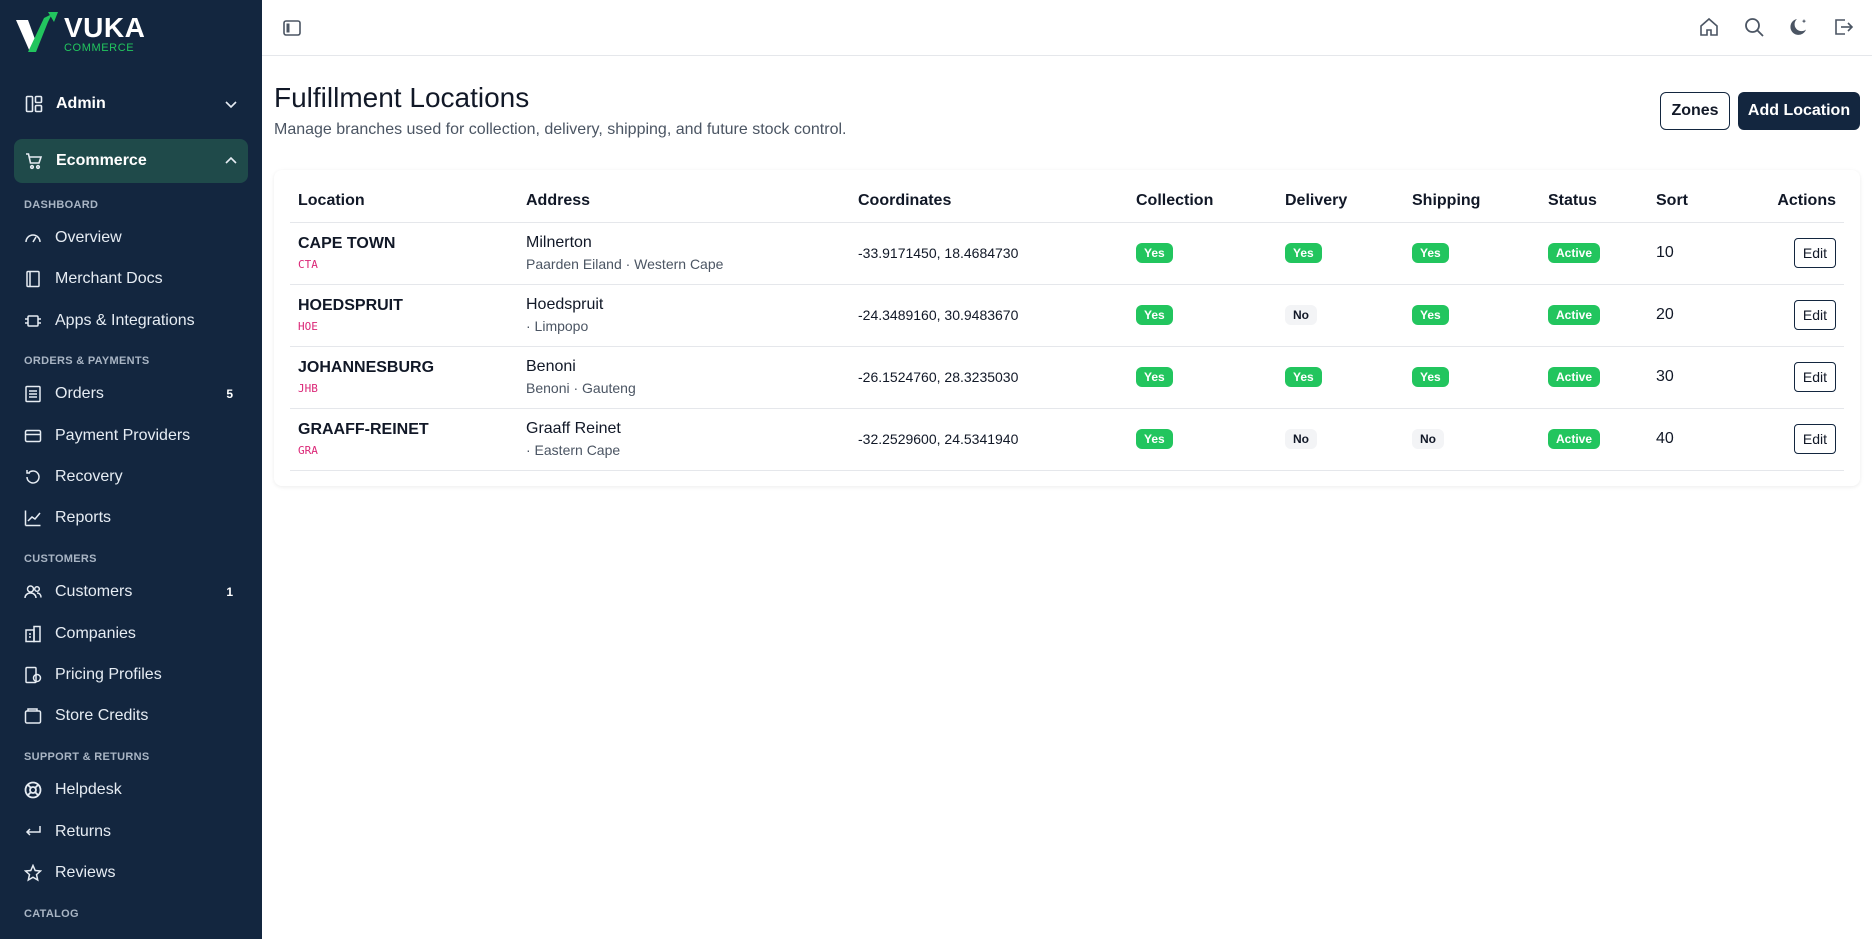 The image size is (1872, 939). What do you see at coordinates (1428, 439) in the screenshot?
I see `shipping-badge: No` at bounding box center [1428, 439].